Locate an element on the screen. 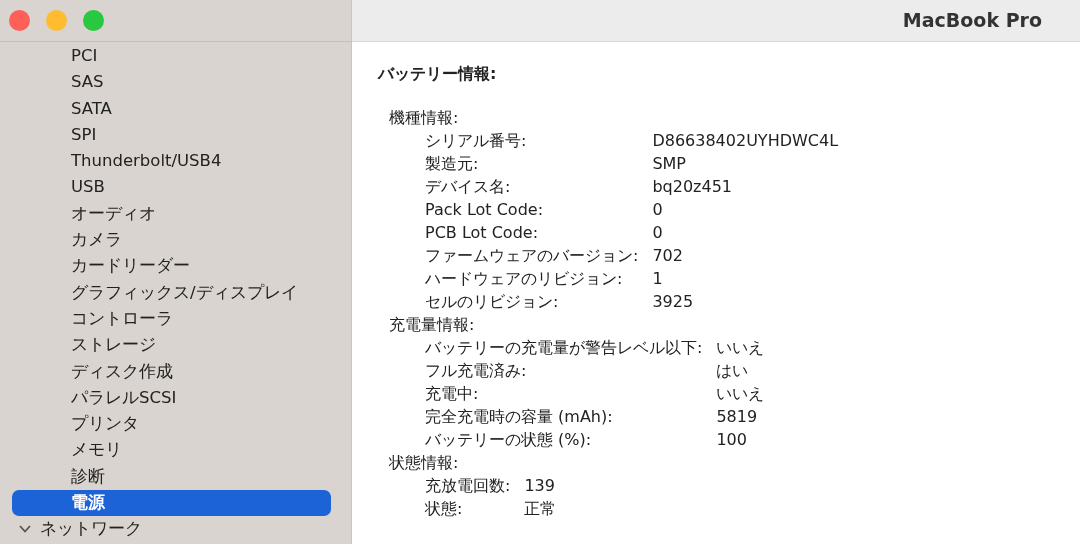 The image size is (1080, 544). property-value: はい is located at coordinates (733, 371).